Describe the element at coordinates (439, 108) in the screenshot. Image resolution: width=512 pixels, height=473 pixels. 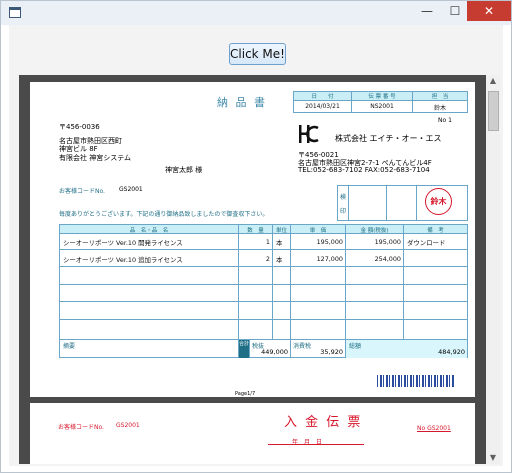
I see `header-staff-value: 鈴木` at that location.